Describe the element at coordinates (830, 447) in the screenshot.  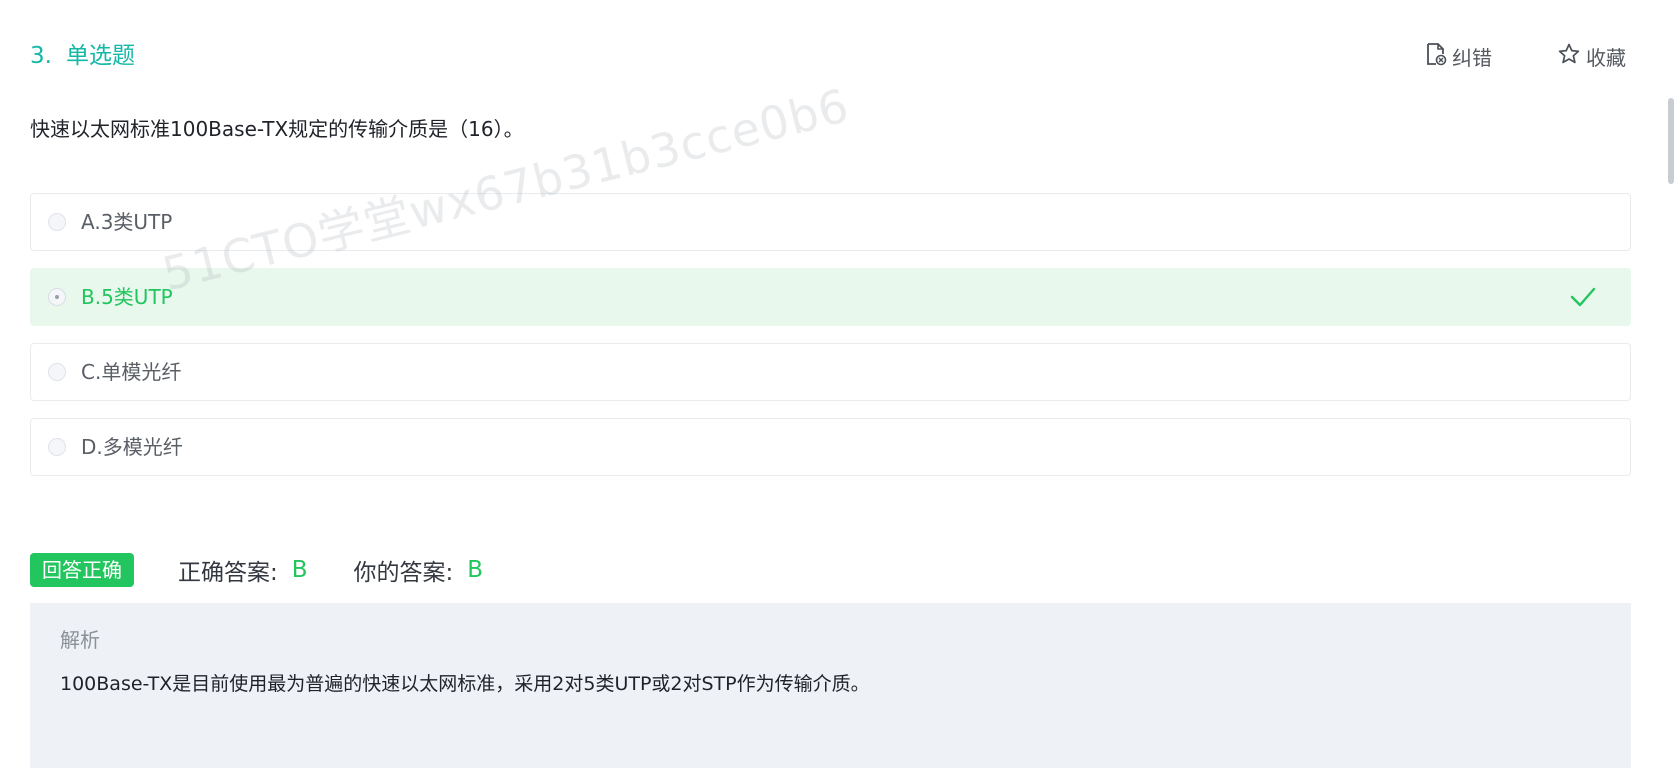
I see `option-d: D.多模光纤` at that location.